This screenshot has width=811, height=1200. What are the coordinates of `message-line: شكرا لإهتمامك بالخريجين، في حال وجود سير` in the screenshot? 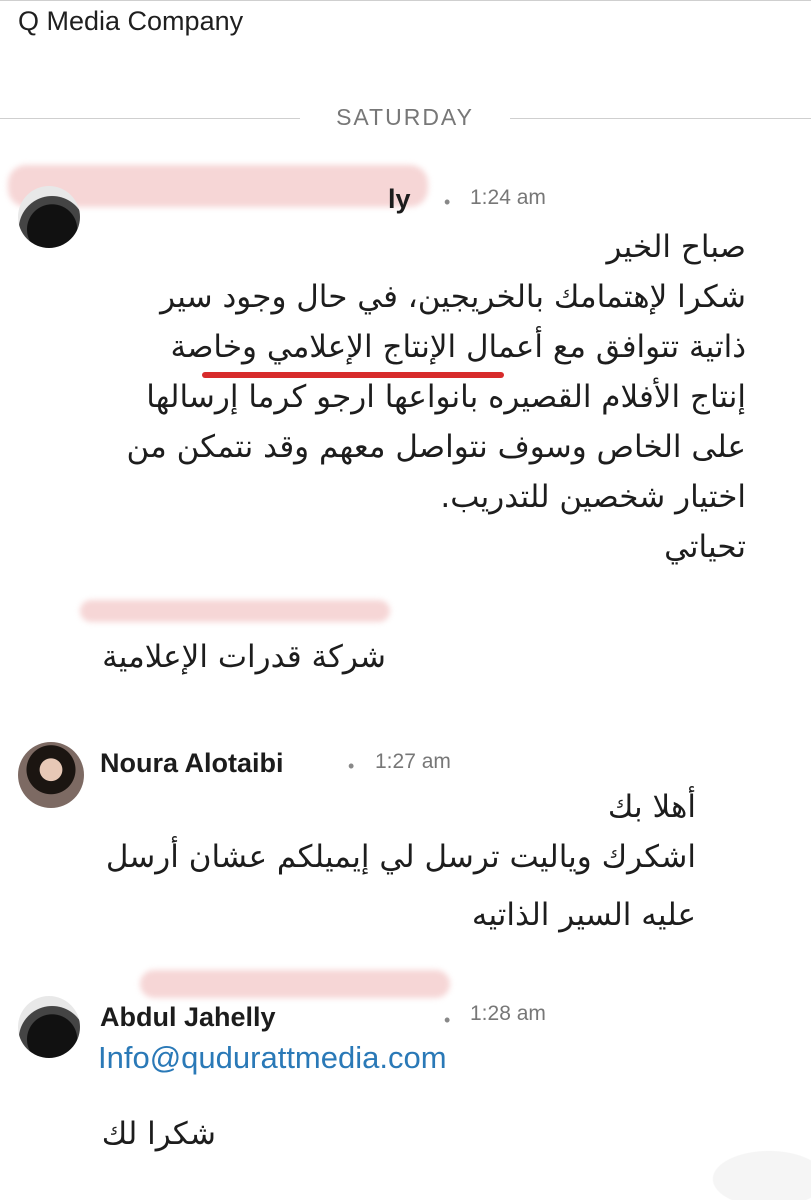 It's located at (453, 297).